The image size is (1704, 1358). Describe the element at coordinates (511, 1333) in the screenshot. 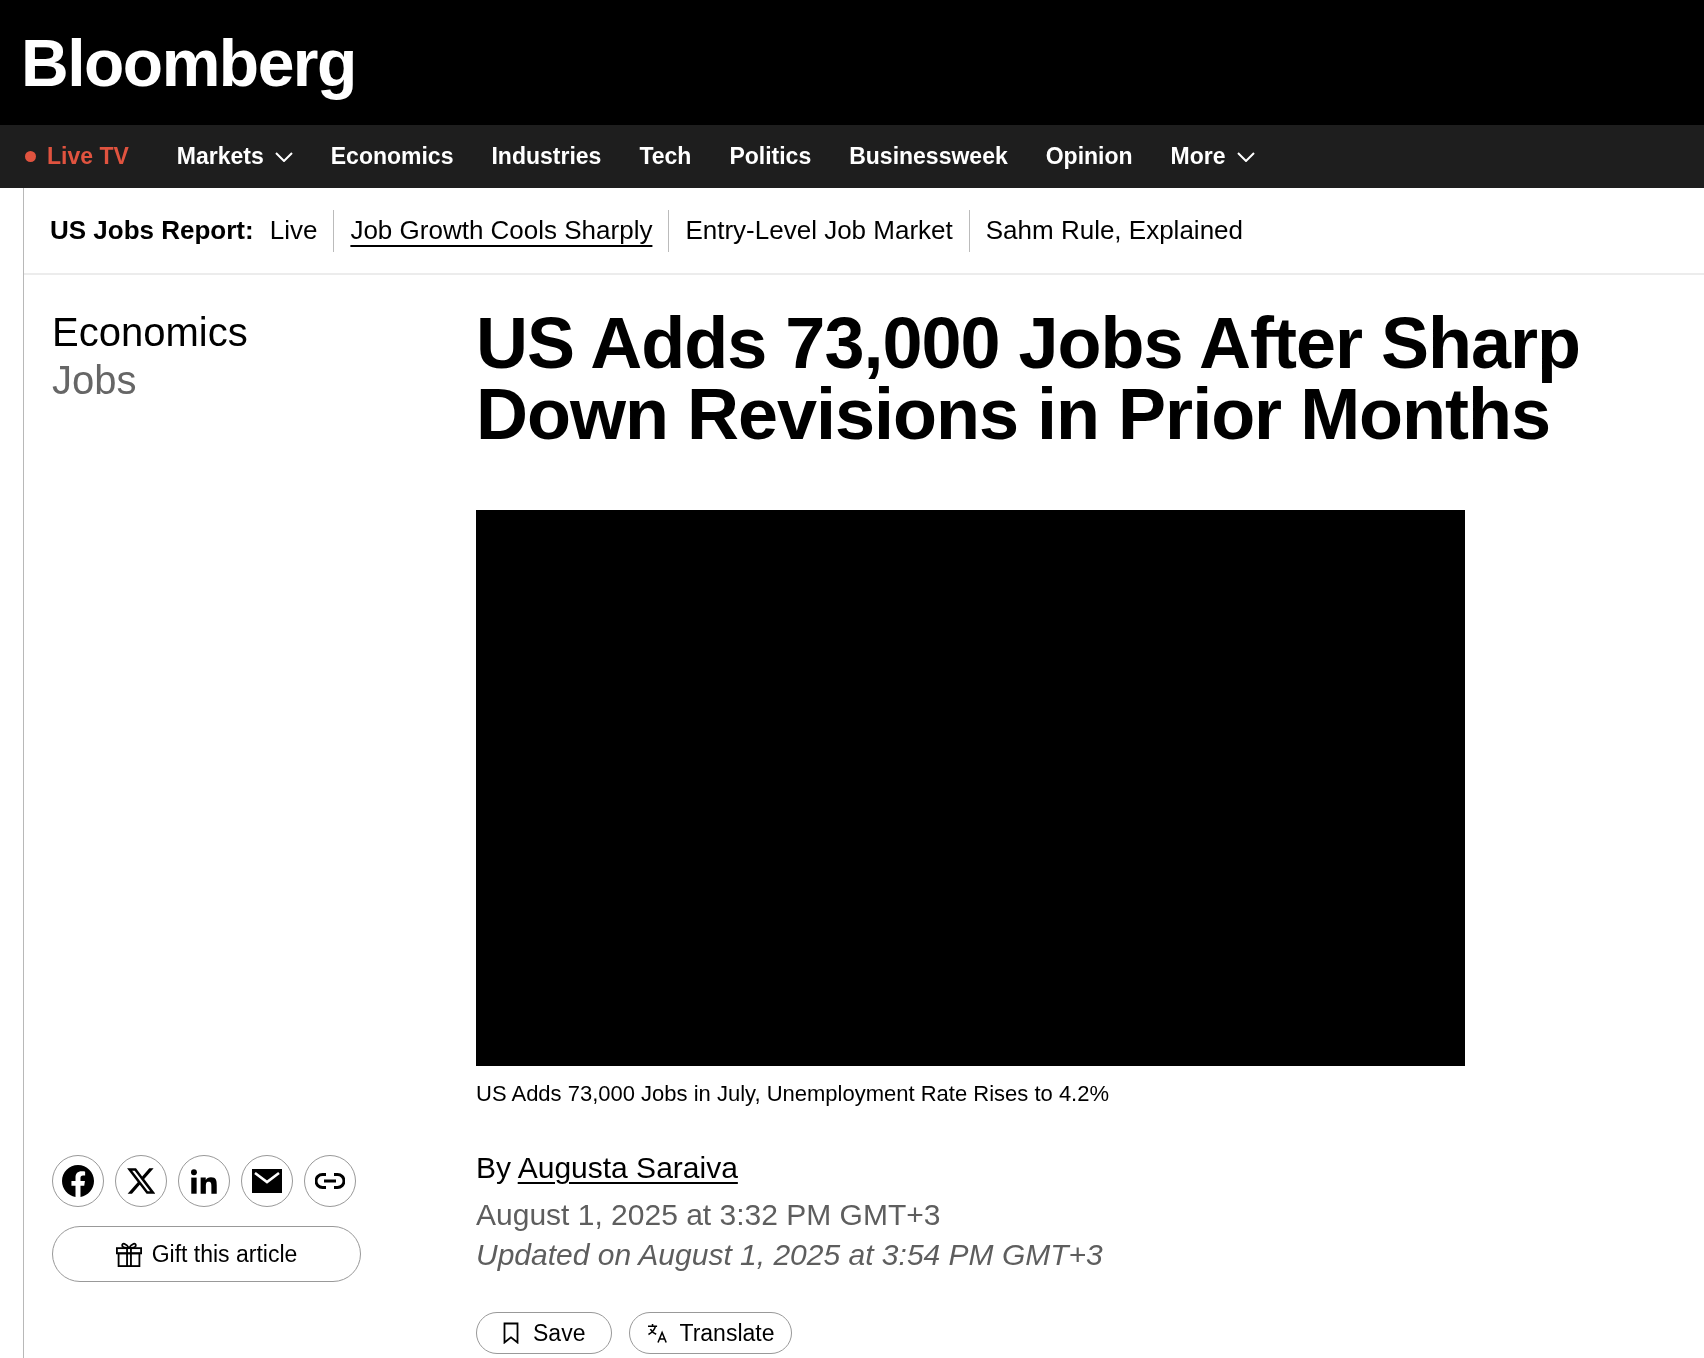

I see `bookmark-icon` at that location.